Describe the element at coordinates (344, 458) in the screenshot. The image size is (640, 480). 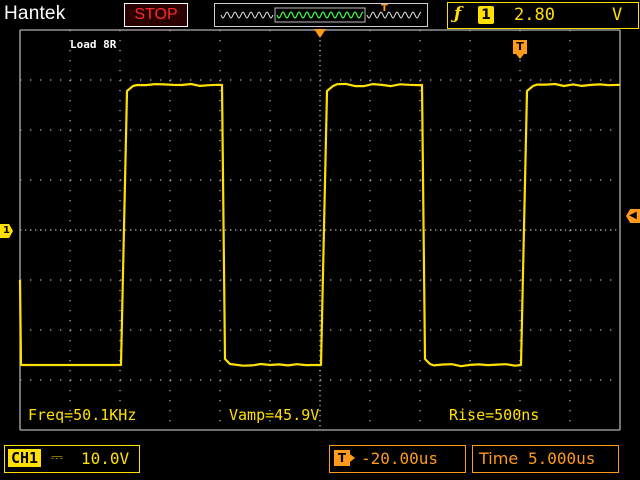
I see `trigger-delay-icon: T` at that location.